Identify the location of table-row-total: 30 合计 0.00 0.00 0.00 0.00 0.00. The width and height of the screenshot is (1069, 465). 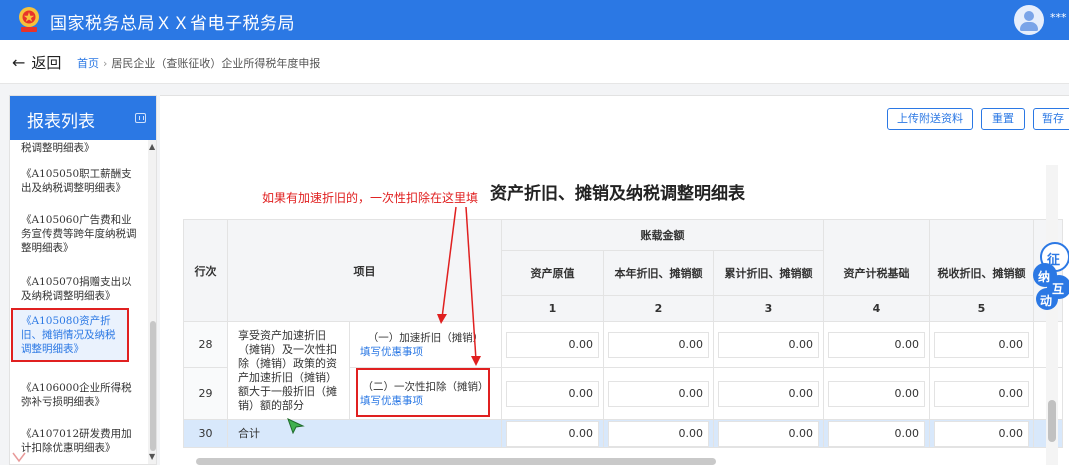
(623, 433).